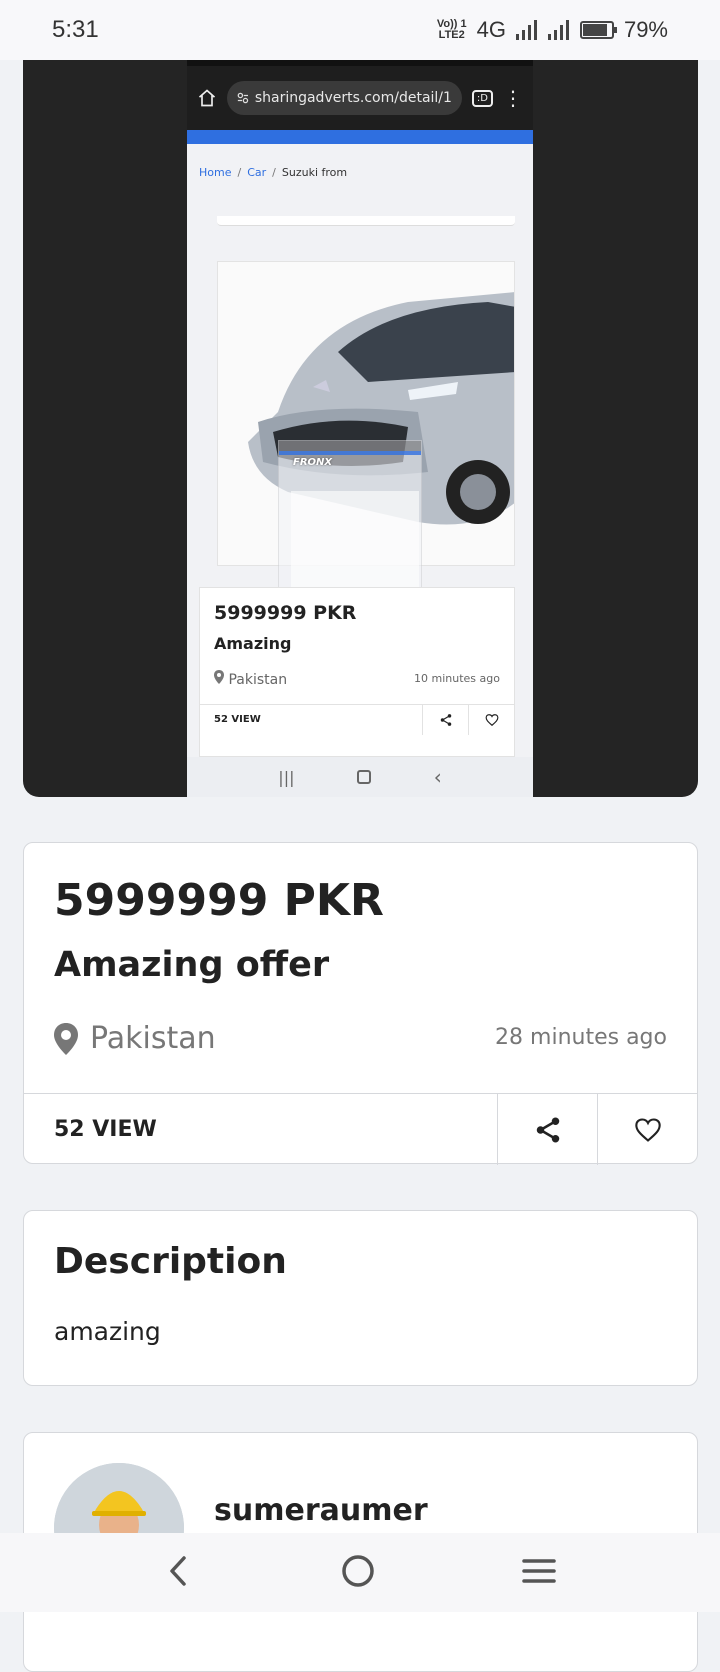  Describe the element at coordinates (364, 777) in the screenshot. I see `home-button-icon` at that location.